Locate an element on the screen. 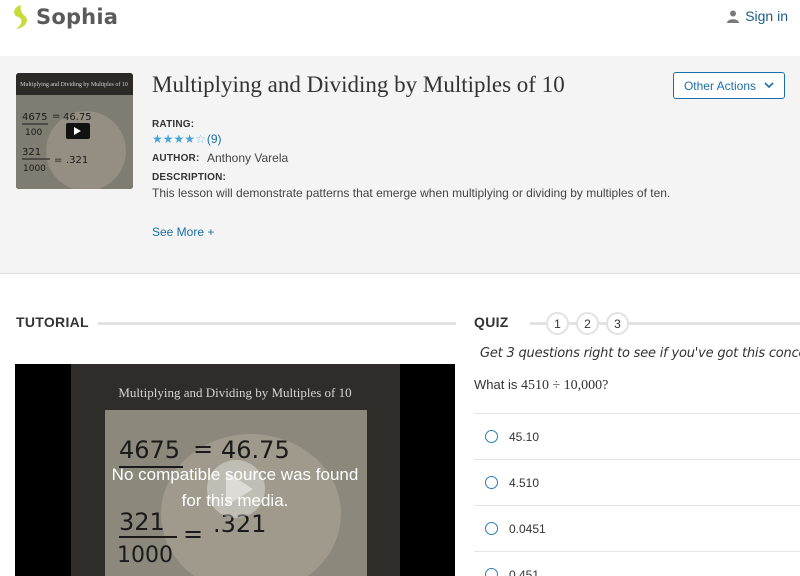  svg-text: 46.75 is located at coordinates (255, 450).